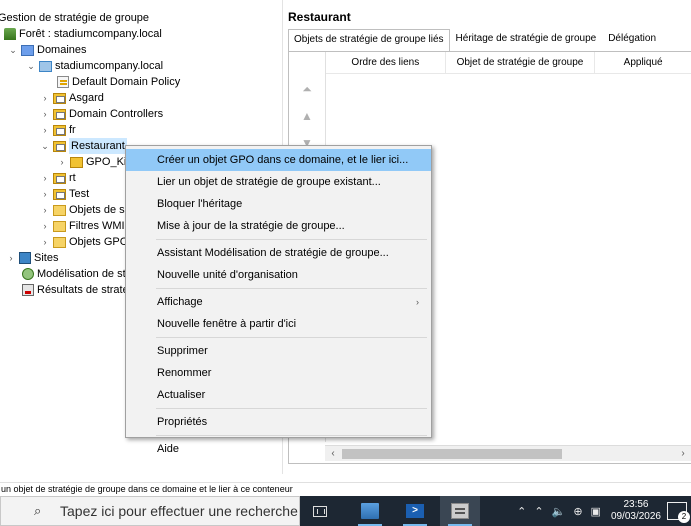 This screenshot has height=526, width=691. Describe the element at coordinates (97, 210) in the screenshot. I see `tree-item-label: Objets de s` at that location.